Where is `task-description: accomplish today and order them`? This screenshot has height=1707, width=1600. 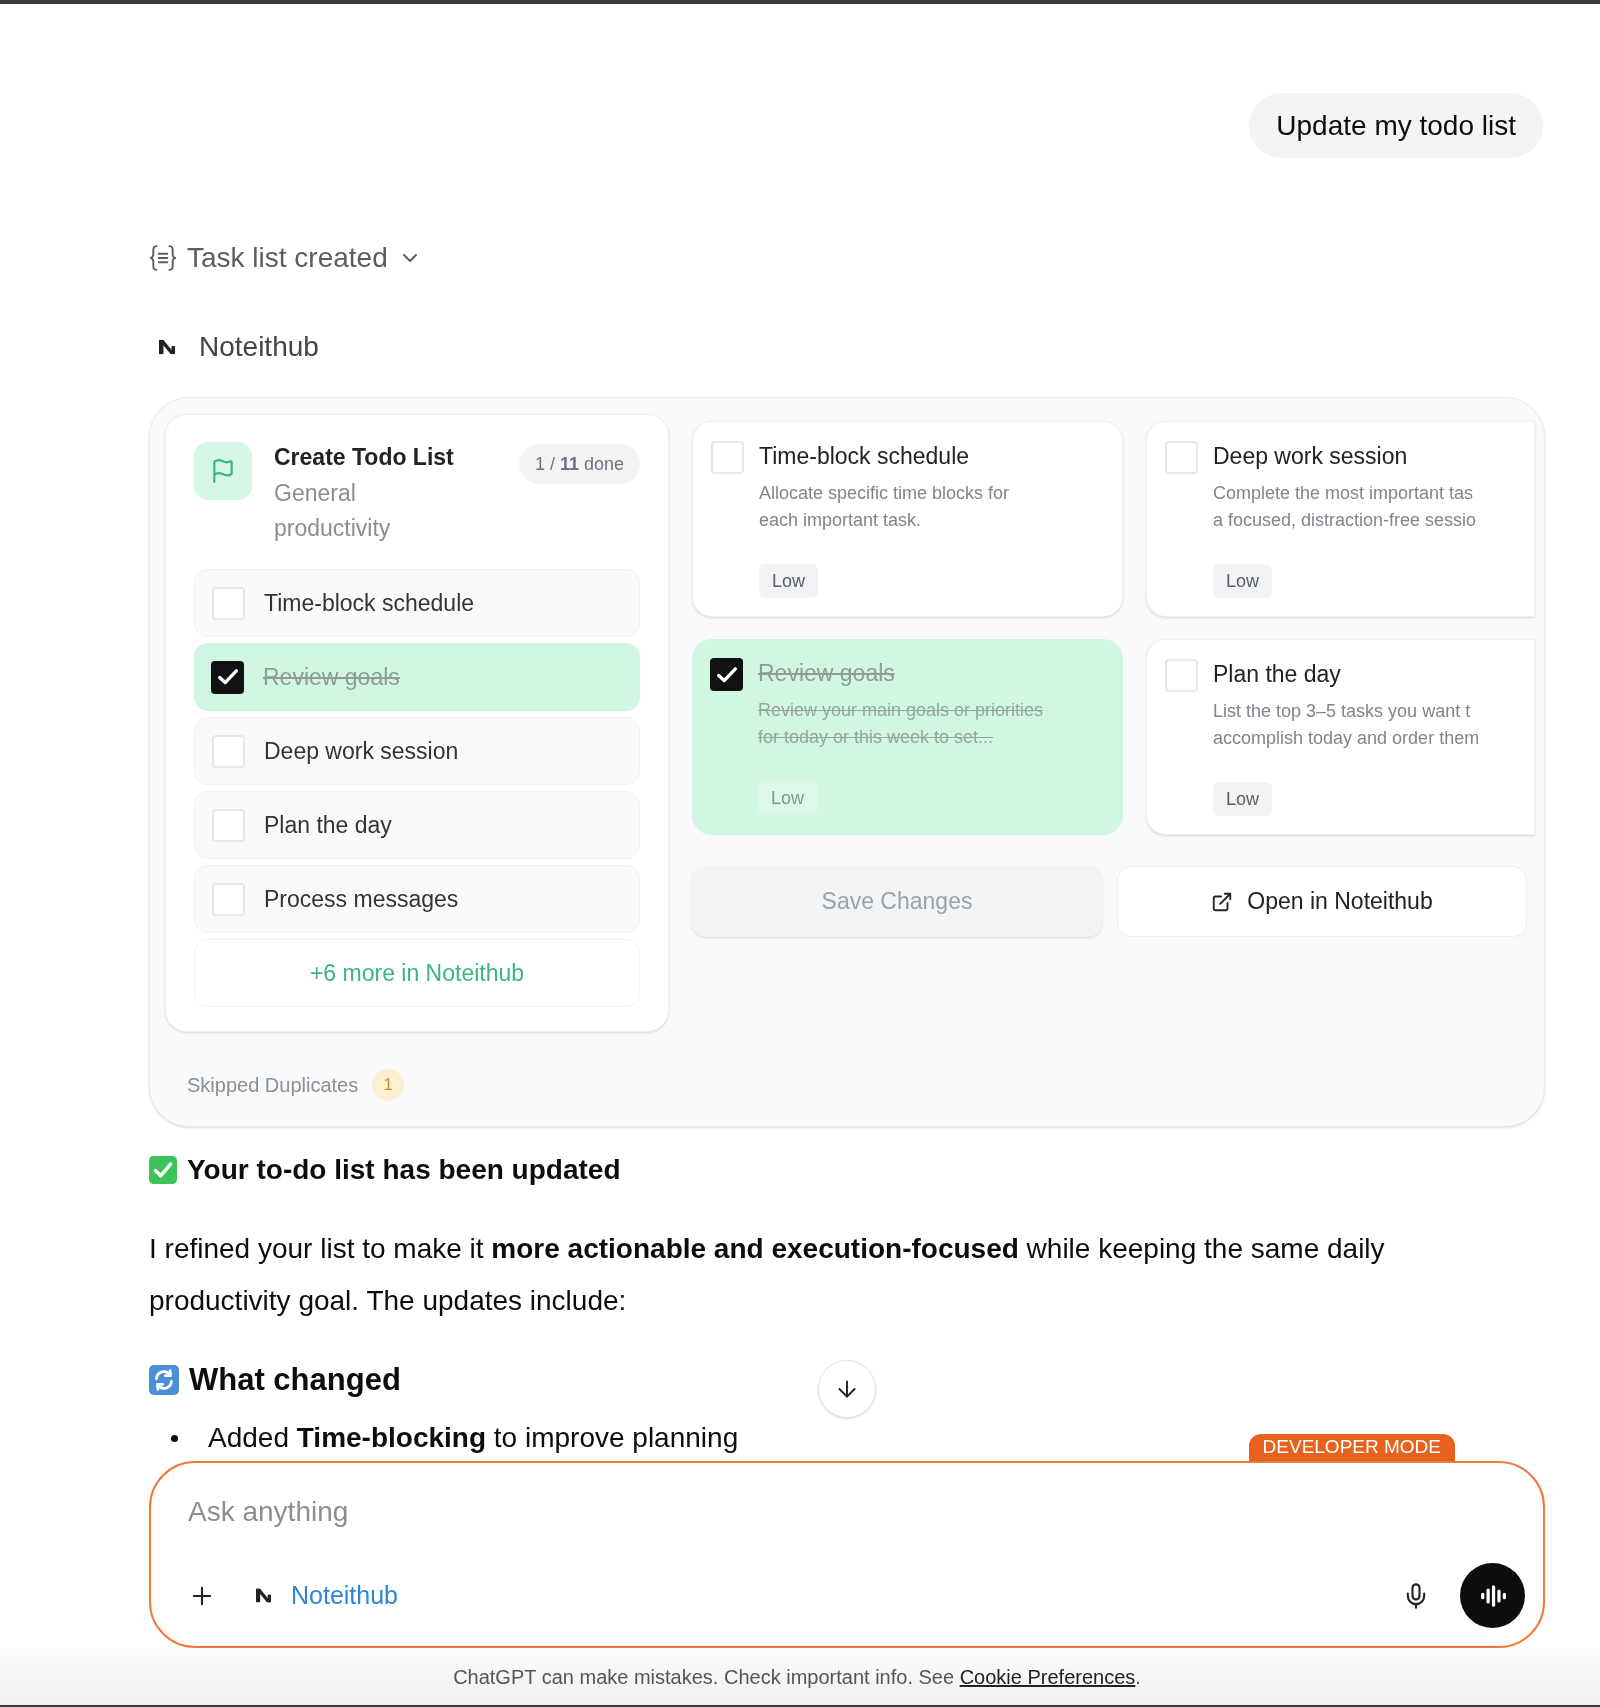
task-description: accomplish today and order them is located at coordinates (1346, 738).